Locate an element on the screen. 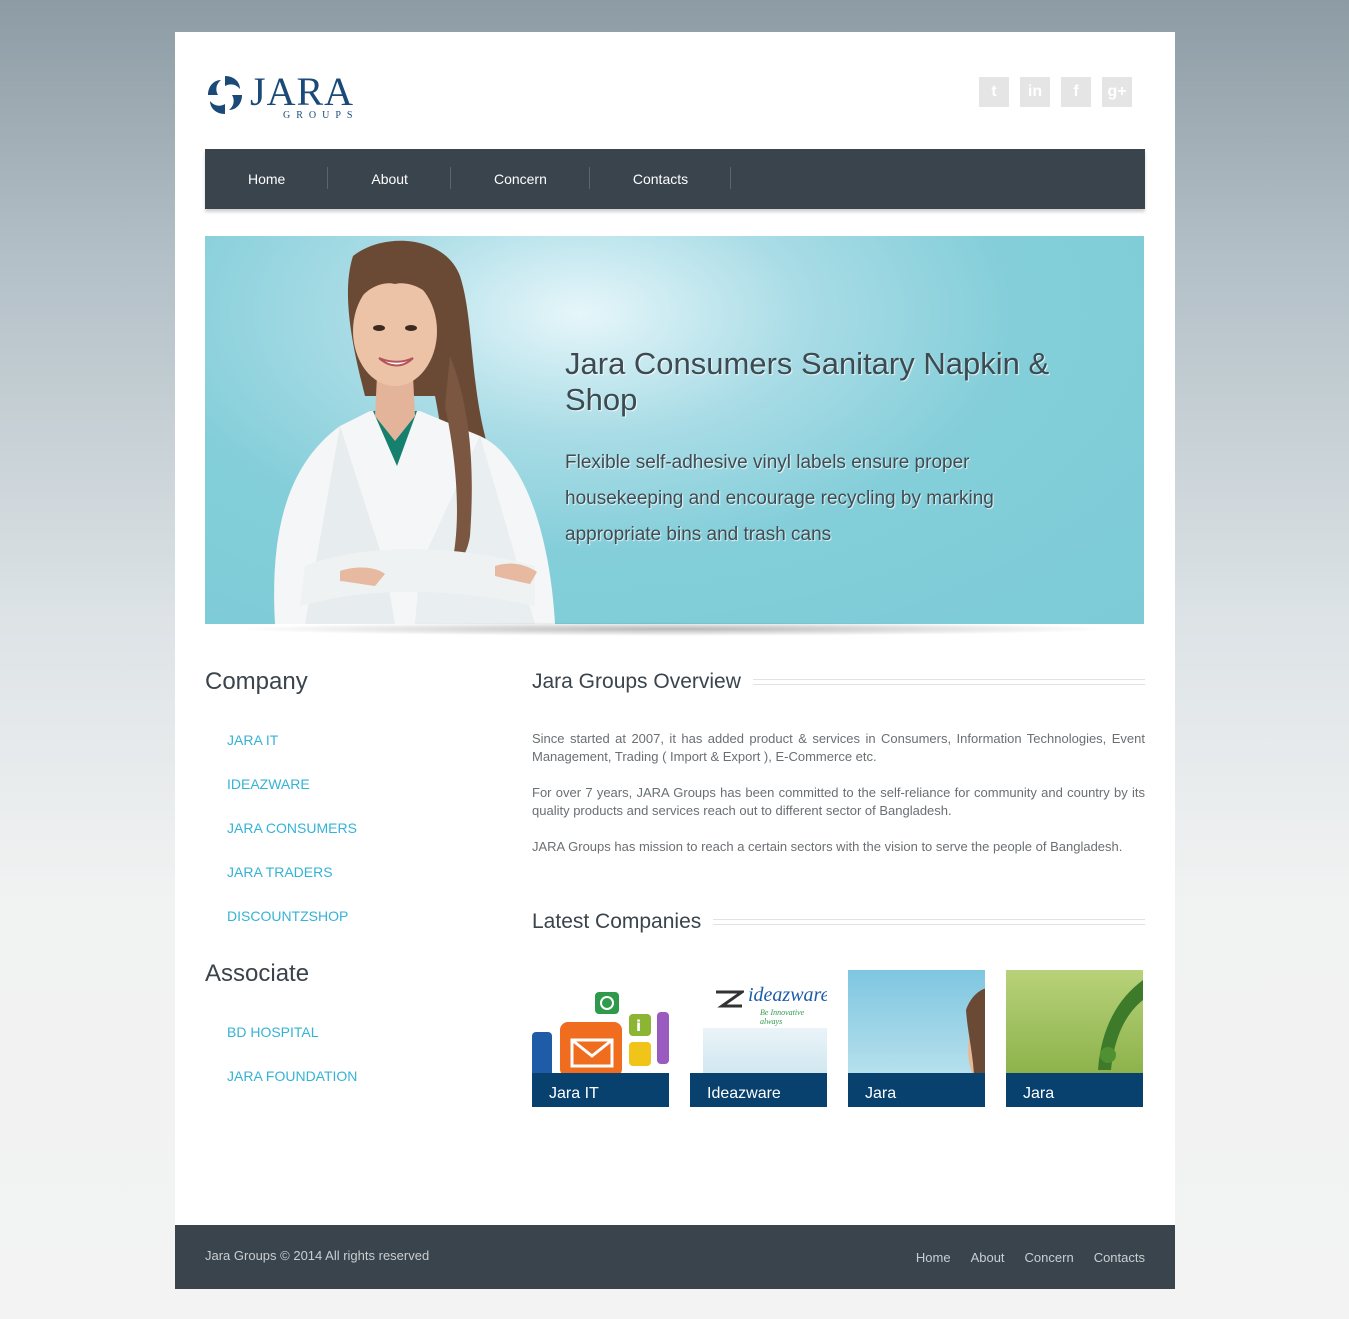 The width and height of the screenshot is (1349, 1319). associate-list: BD HOSPITAL JARA FOUNDATION is located at coordinates (292, 1068).